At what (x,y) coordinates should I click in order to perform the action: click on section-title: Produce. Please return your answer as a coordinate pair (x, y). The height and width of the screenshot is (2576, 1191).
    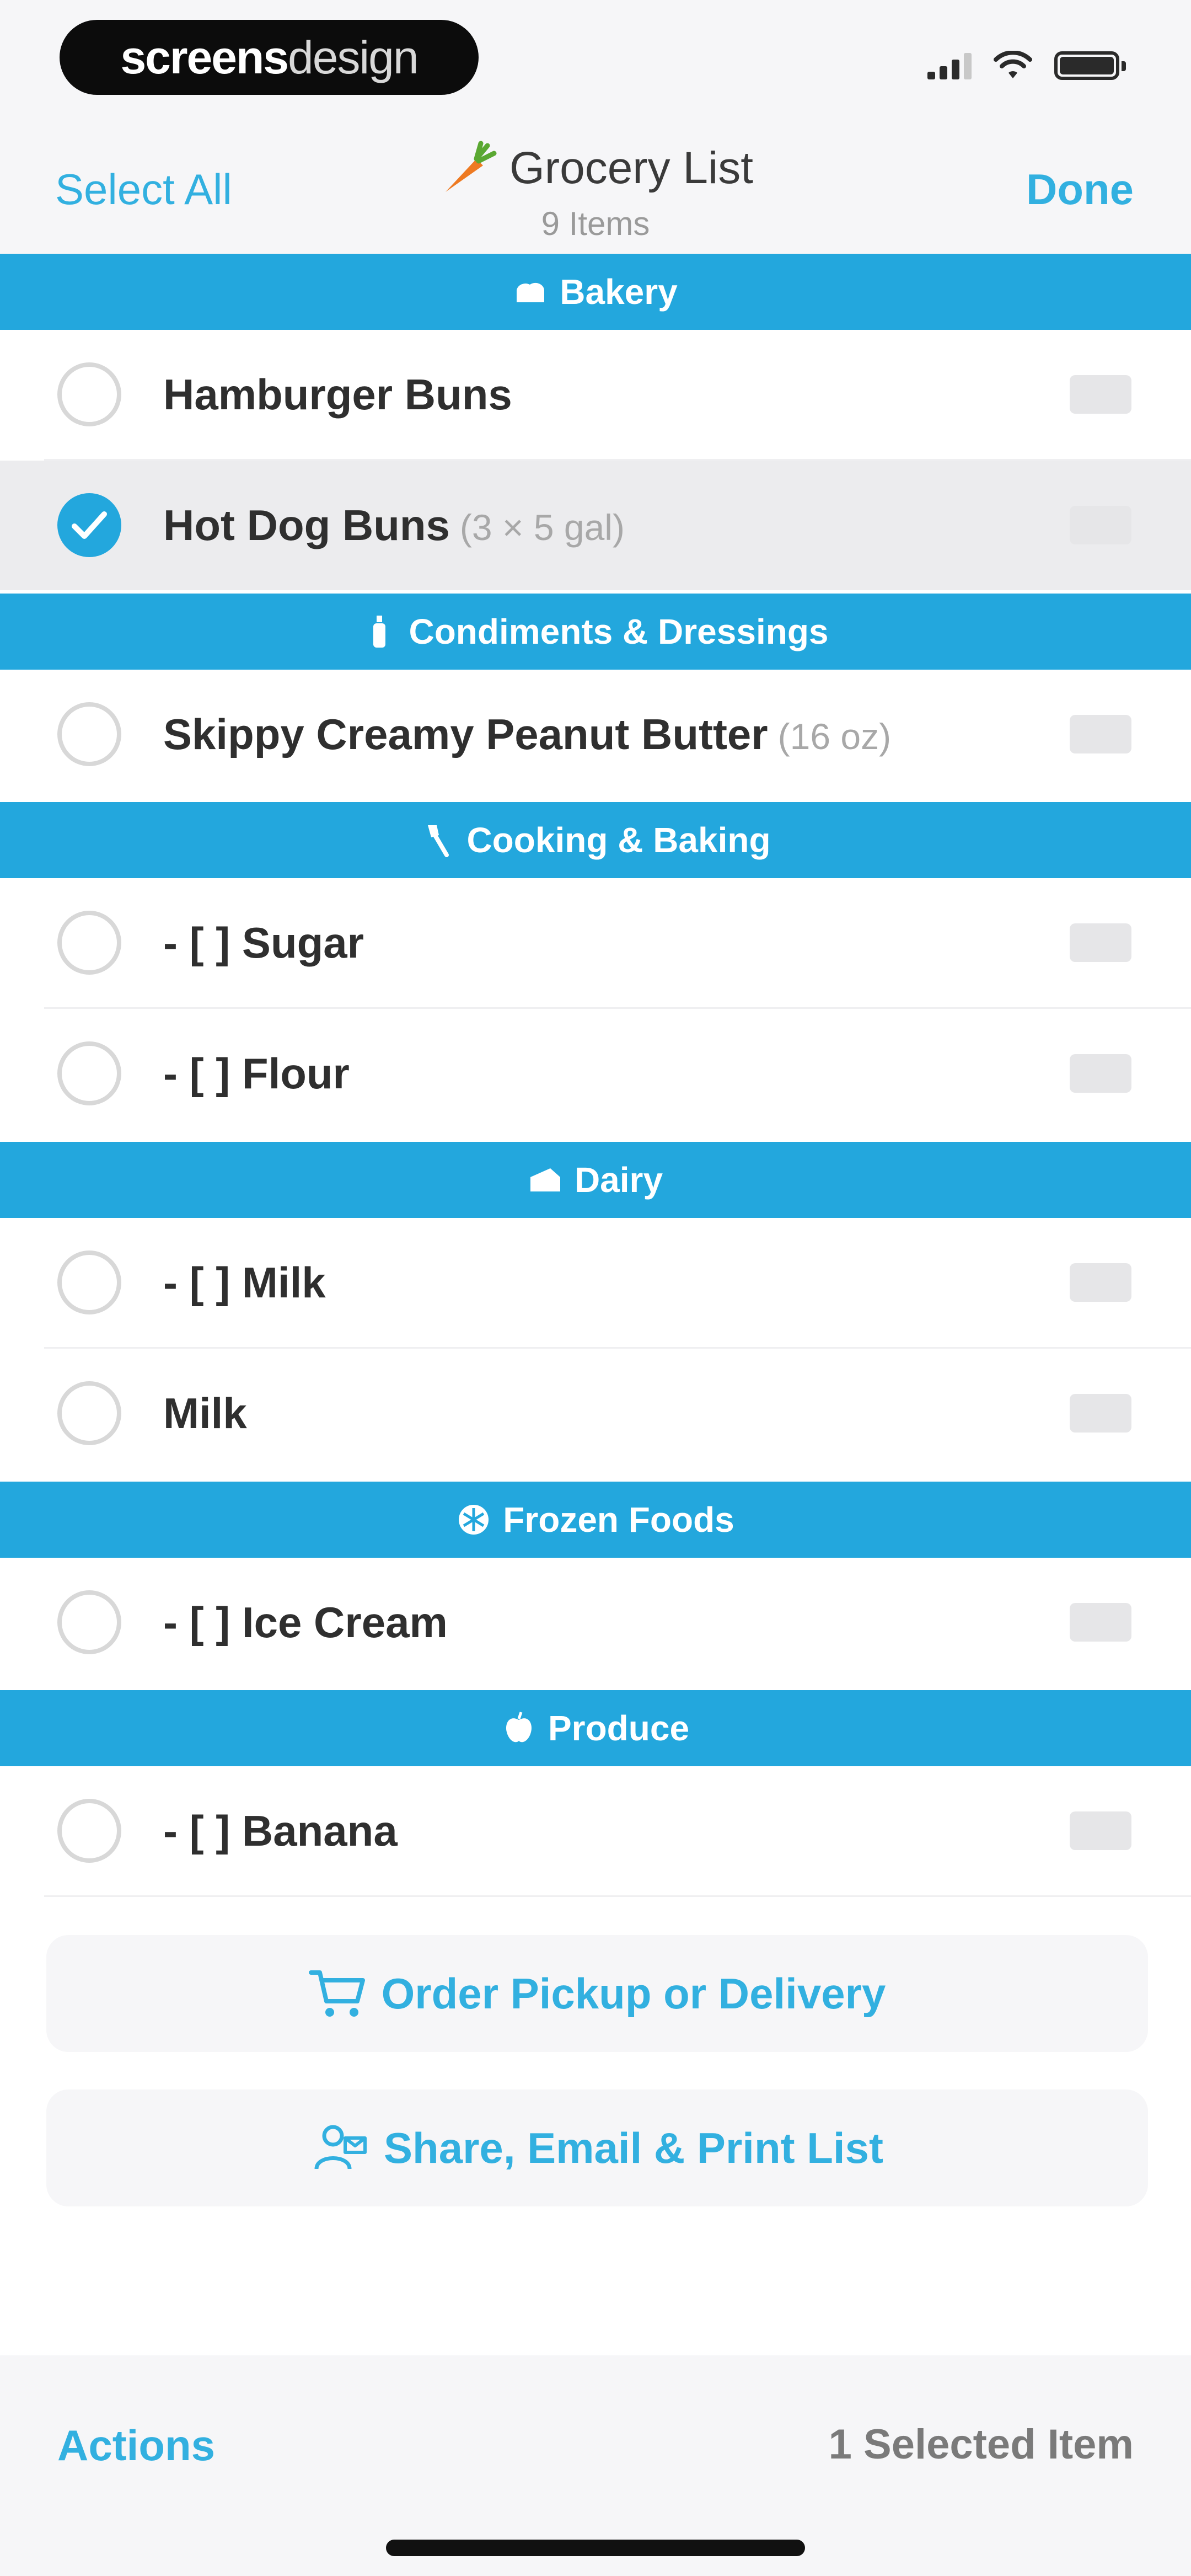
    Looking at the image, I should click on (619, 1728).